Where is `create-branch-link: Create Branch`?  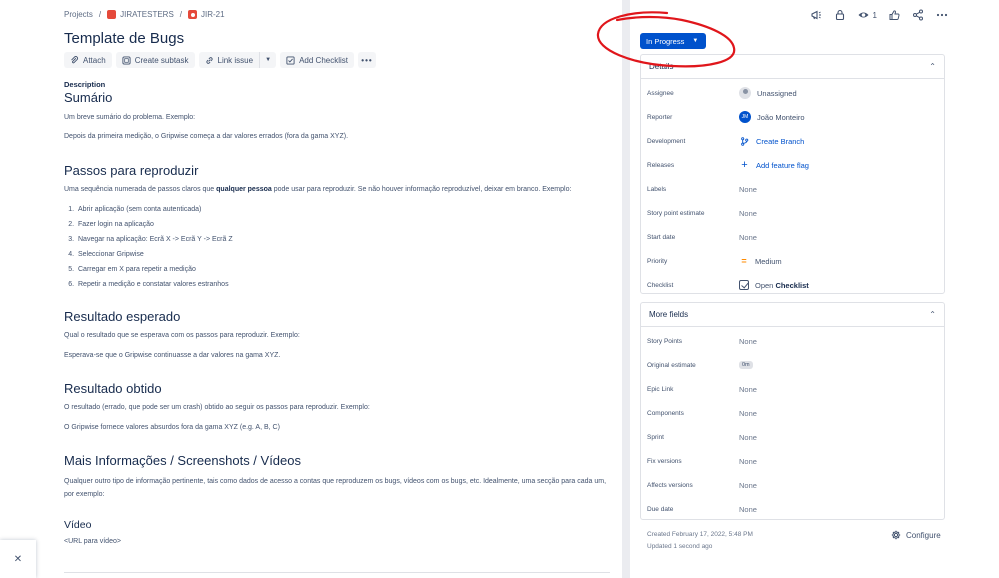 create-branch-link: Create Branch is located at coordinates (771, 141).